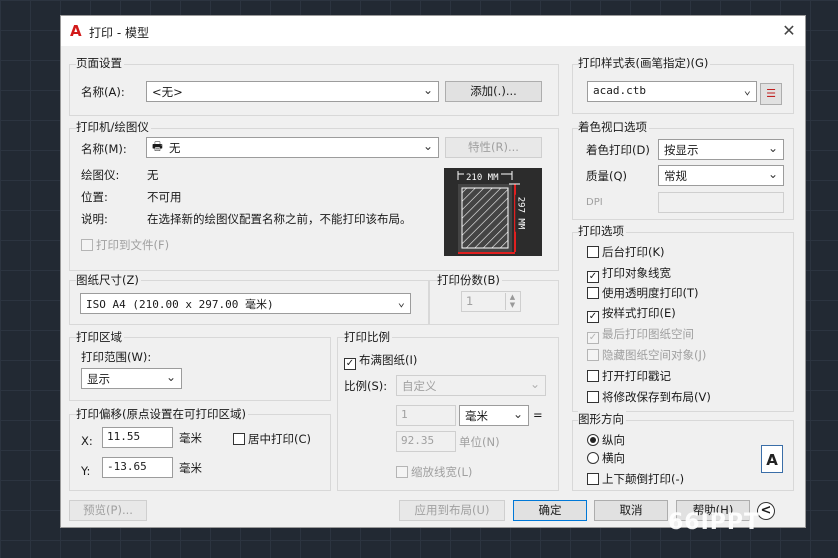 This screenshot has height=558, width=838. Describe the element at coordinates (157, 146) in the screenshot. I see `printer-icon: 🖶` at that location.